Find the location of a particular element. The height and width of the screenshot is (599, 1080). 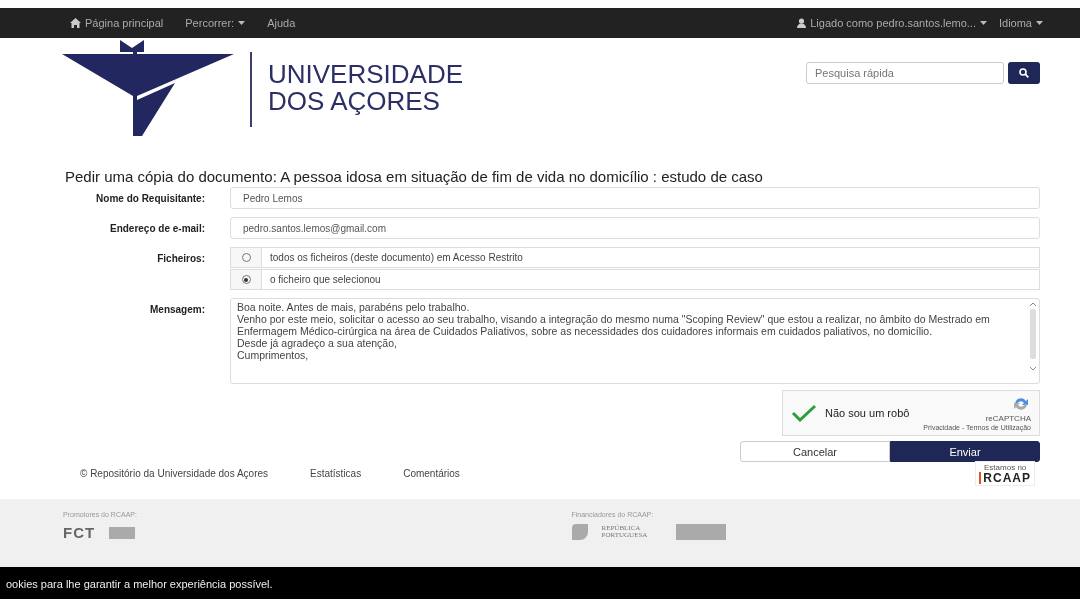

captcha-label: Não sou um robô is located at coordinates (867, 413).